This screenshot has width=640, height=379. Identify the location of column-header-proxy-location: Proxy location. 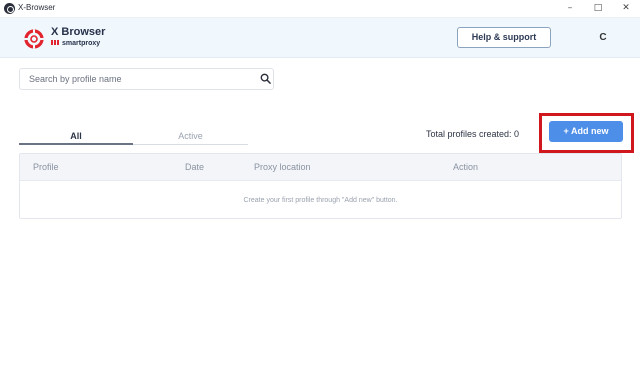
(282, 167).